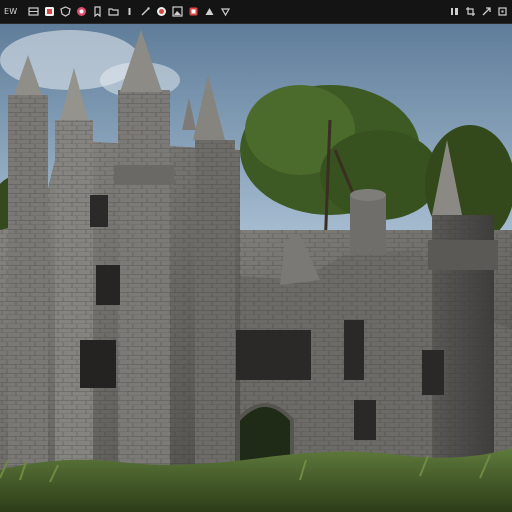 Image resolution: width=512 pixels, height=512 pixels. What do you see at coordinates (81, 11) in the screenshot?
I see `circle-badge-icon` at bounding box center [81, 11].